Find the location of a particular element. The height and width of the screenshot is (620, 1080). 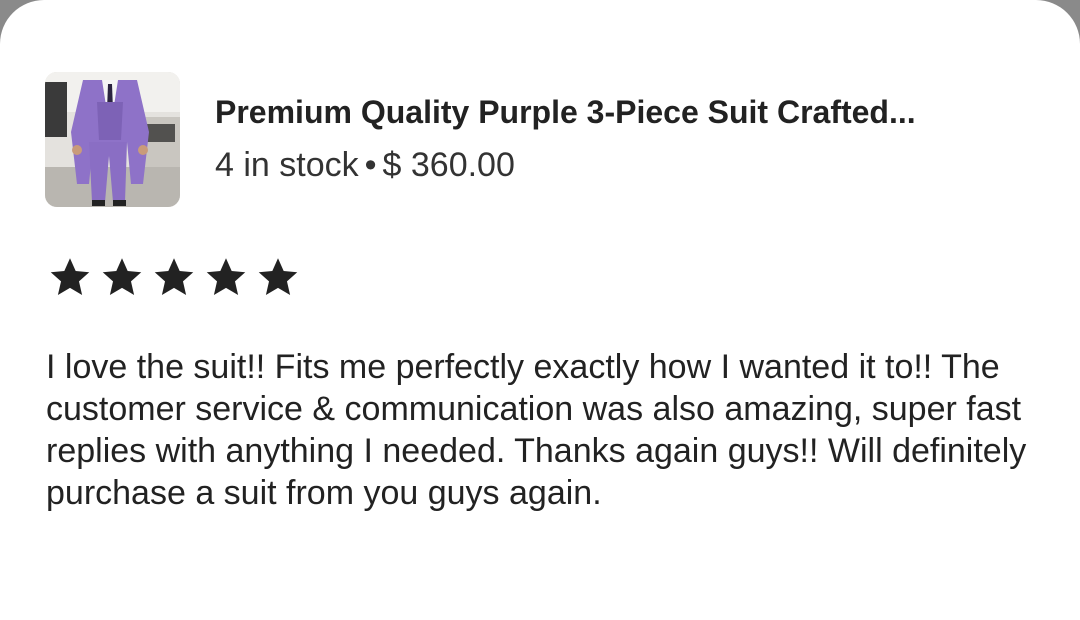

stock-and-price: 4 in stock • $ 360.00 is located at coordinates (365, 165).